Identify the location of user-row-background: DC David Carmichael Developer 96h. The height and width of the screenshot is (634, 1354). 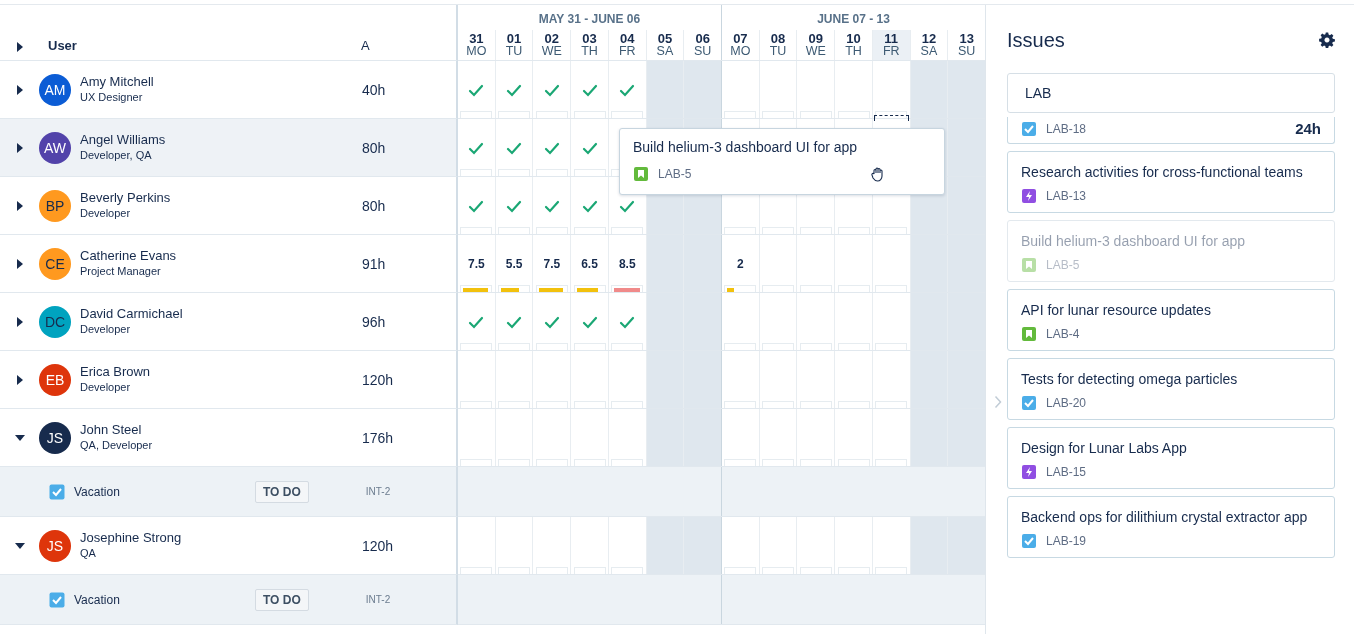
(229, 322).